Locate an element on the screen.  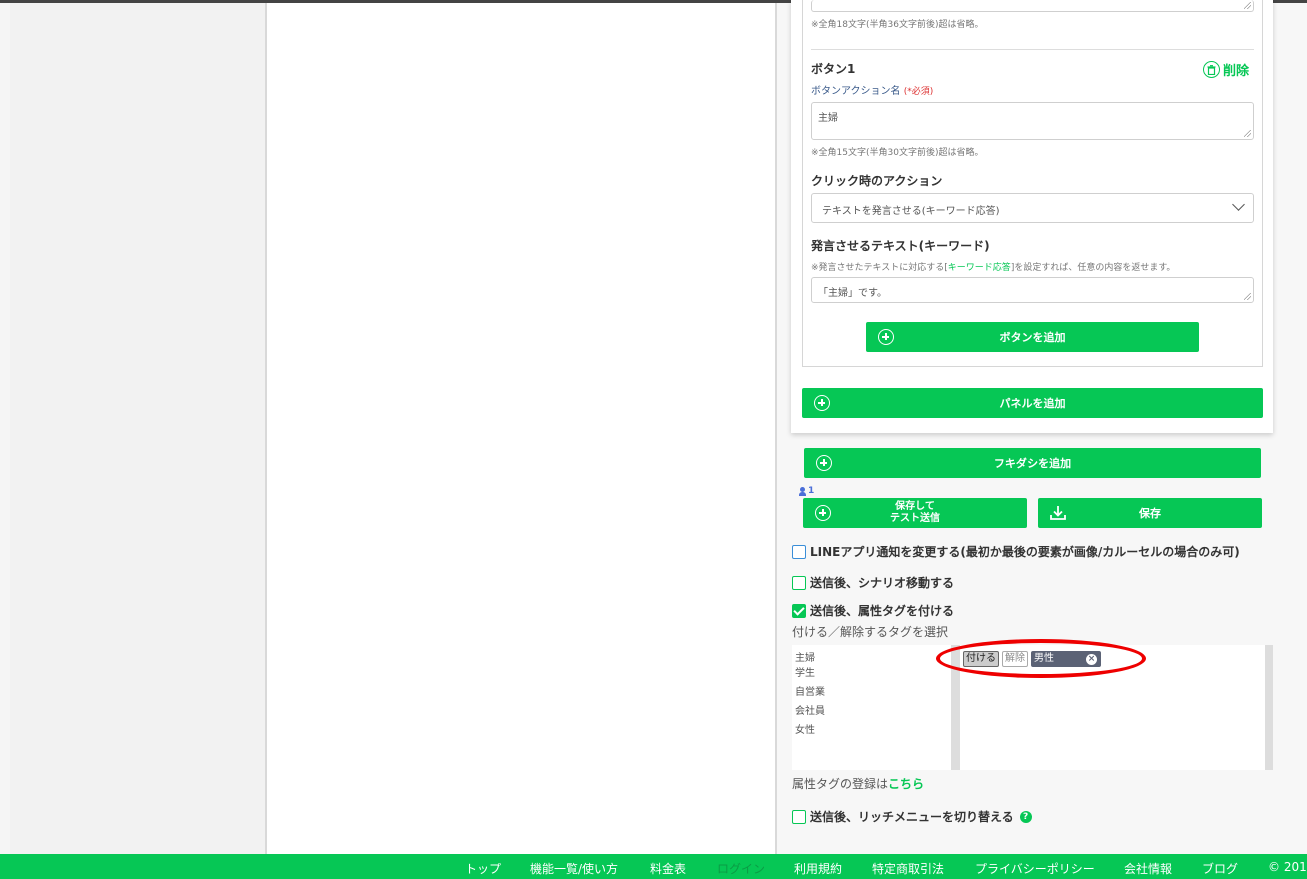
footer-link-pricing: 料金表 is located at coordinates (668, 868).